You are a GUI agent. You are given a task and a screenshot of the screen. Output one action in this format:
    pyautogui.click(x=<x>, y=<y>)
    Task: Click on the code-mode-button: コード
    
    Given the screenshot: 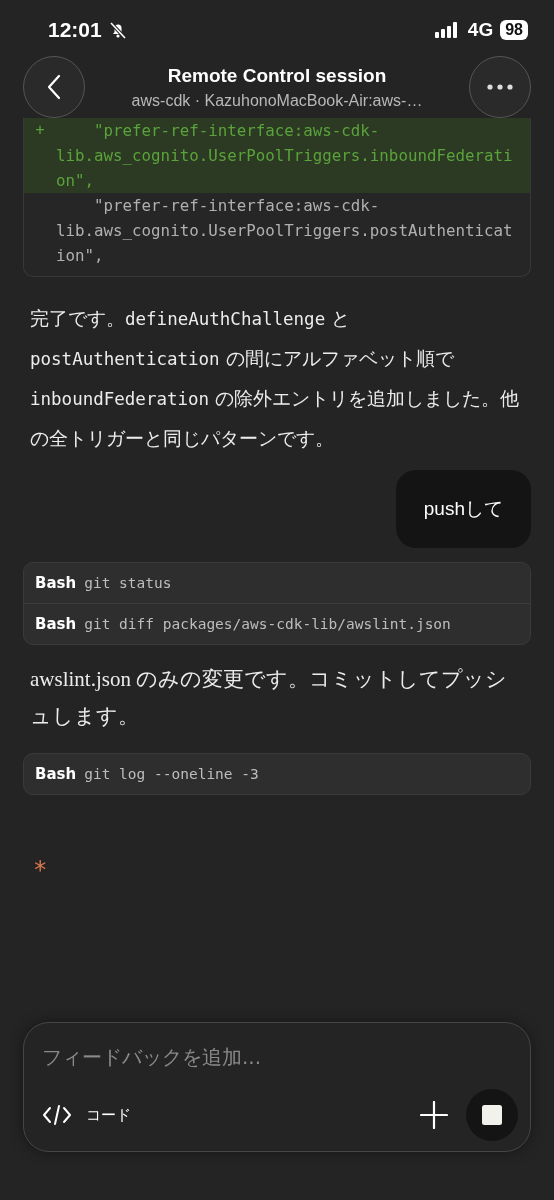 What is the action you would take?
    pyautogui.click(x=86, y=1115)
    